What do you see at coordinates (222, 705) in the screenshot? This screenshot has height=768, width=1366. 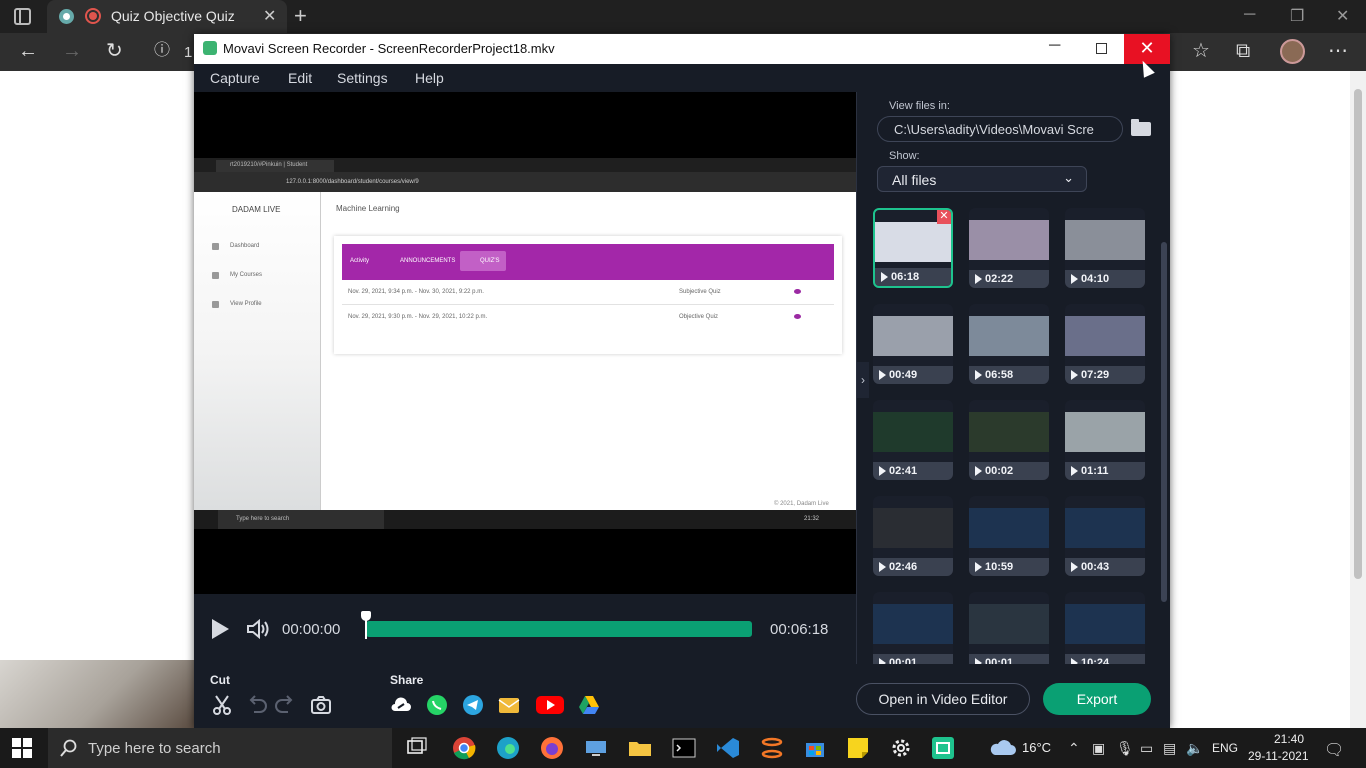 I see `scissors-icon` at bounding box center [222, 705].